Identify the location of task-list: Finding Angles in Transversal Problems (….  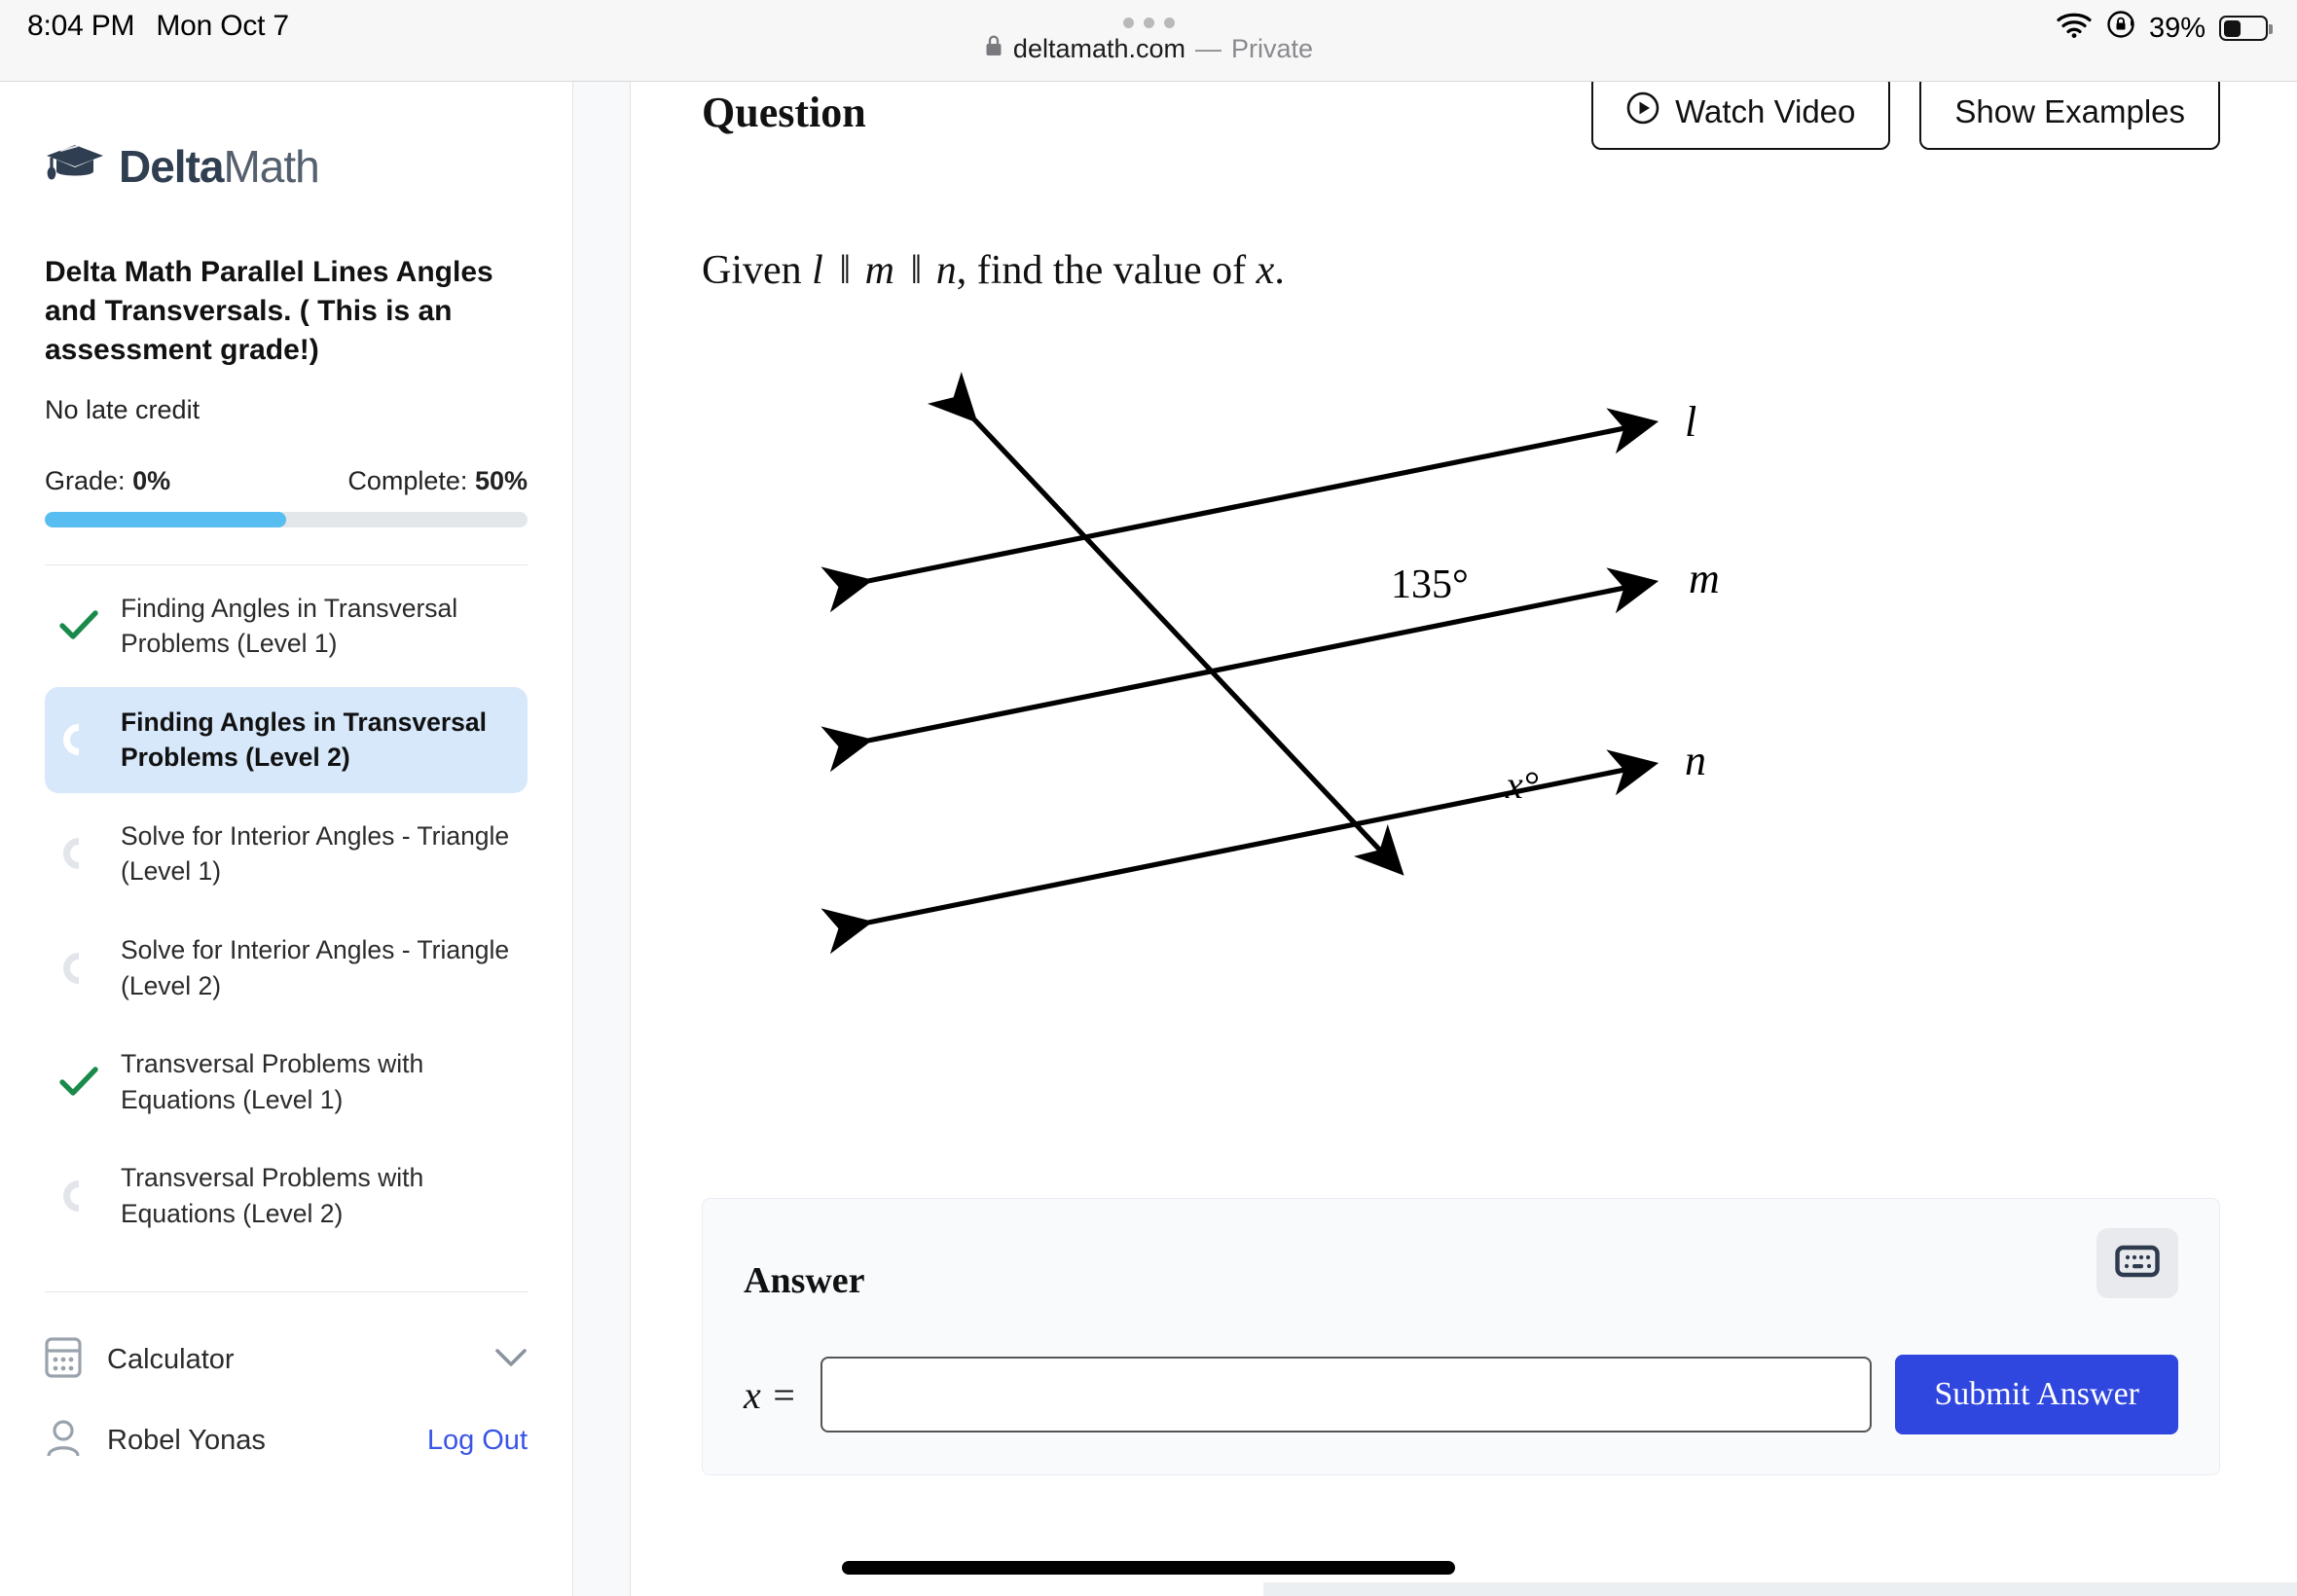
(286, 911).